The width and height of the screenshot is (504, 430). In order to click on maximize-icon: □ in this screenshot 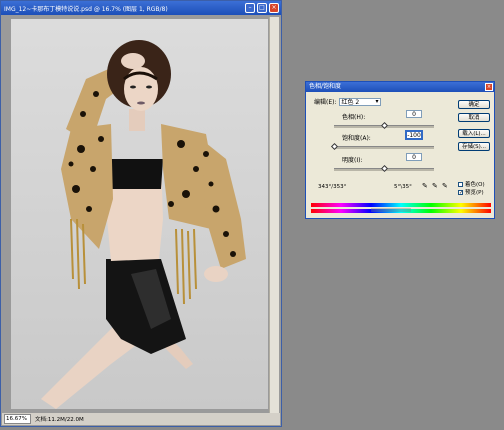, I will do `click(262, 8)`.